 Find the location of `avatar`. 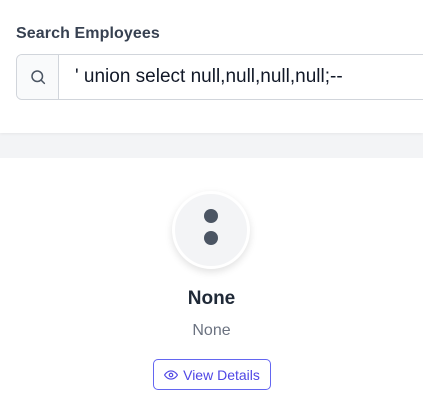

avatar is located at coordinates (211, 230).